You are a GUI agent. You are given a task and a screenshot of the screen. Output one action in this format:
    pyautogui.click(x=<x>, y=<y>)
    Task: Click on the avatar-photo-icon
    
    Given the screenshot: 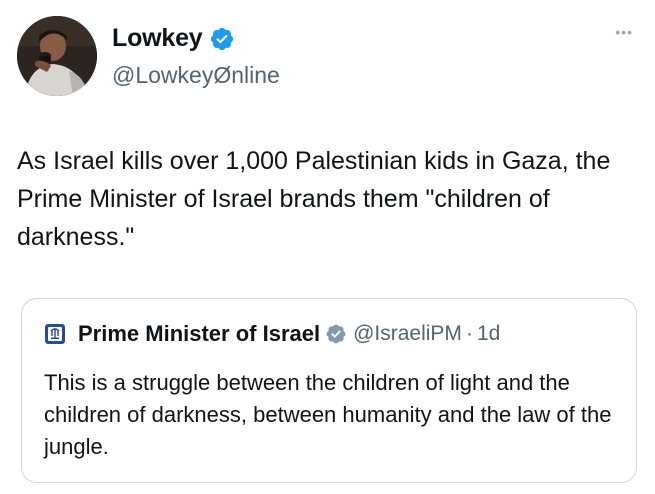 What is the action you would take?
    pyautogui.click(x=57, y=56)
    